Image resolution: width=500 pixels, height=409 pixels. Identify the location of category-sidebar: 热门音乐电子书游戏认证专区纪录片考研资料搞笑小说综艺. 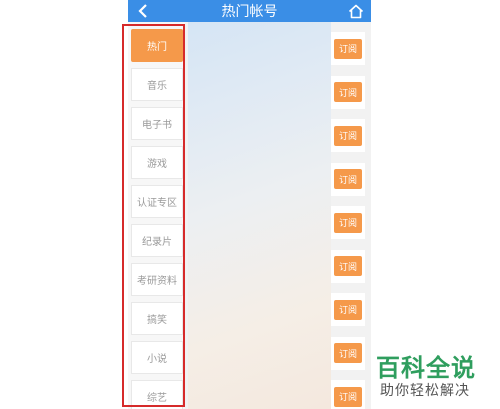
(156, 215).